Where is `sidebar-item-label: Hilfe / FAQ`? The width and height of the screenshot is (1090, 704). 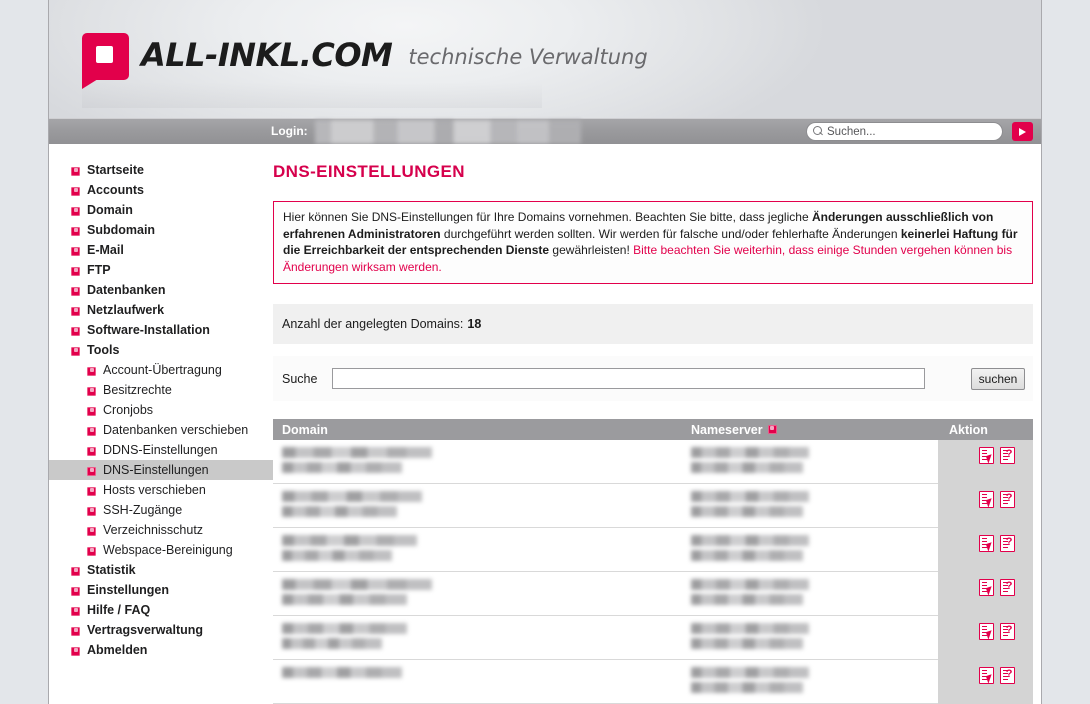 sidebar-item-label: Hilfe / FAQ is located at coordinates (119, 610).